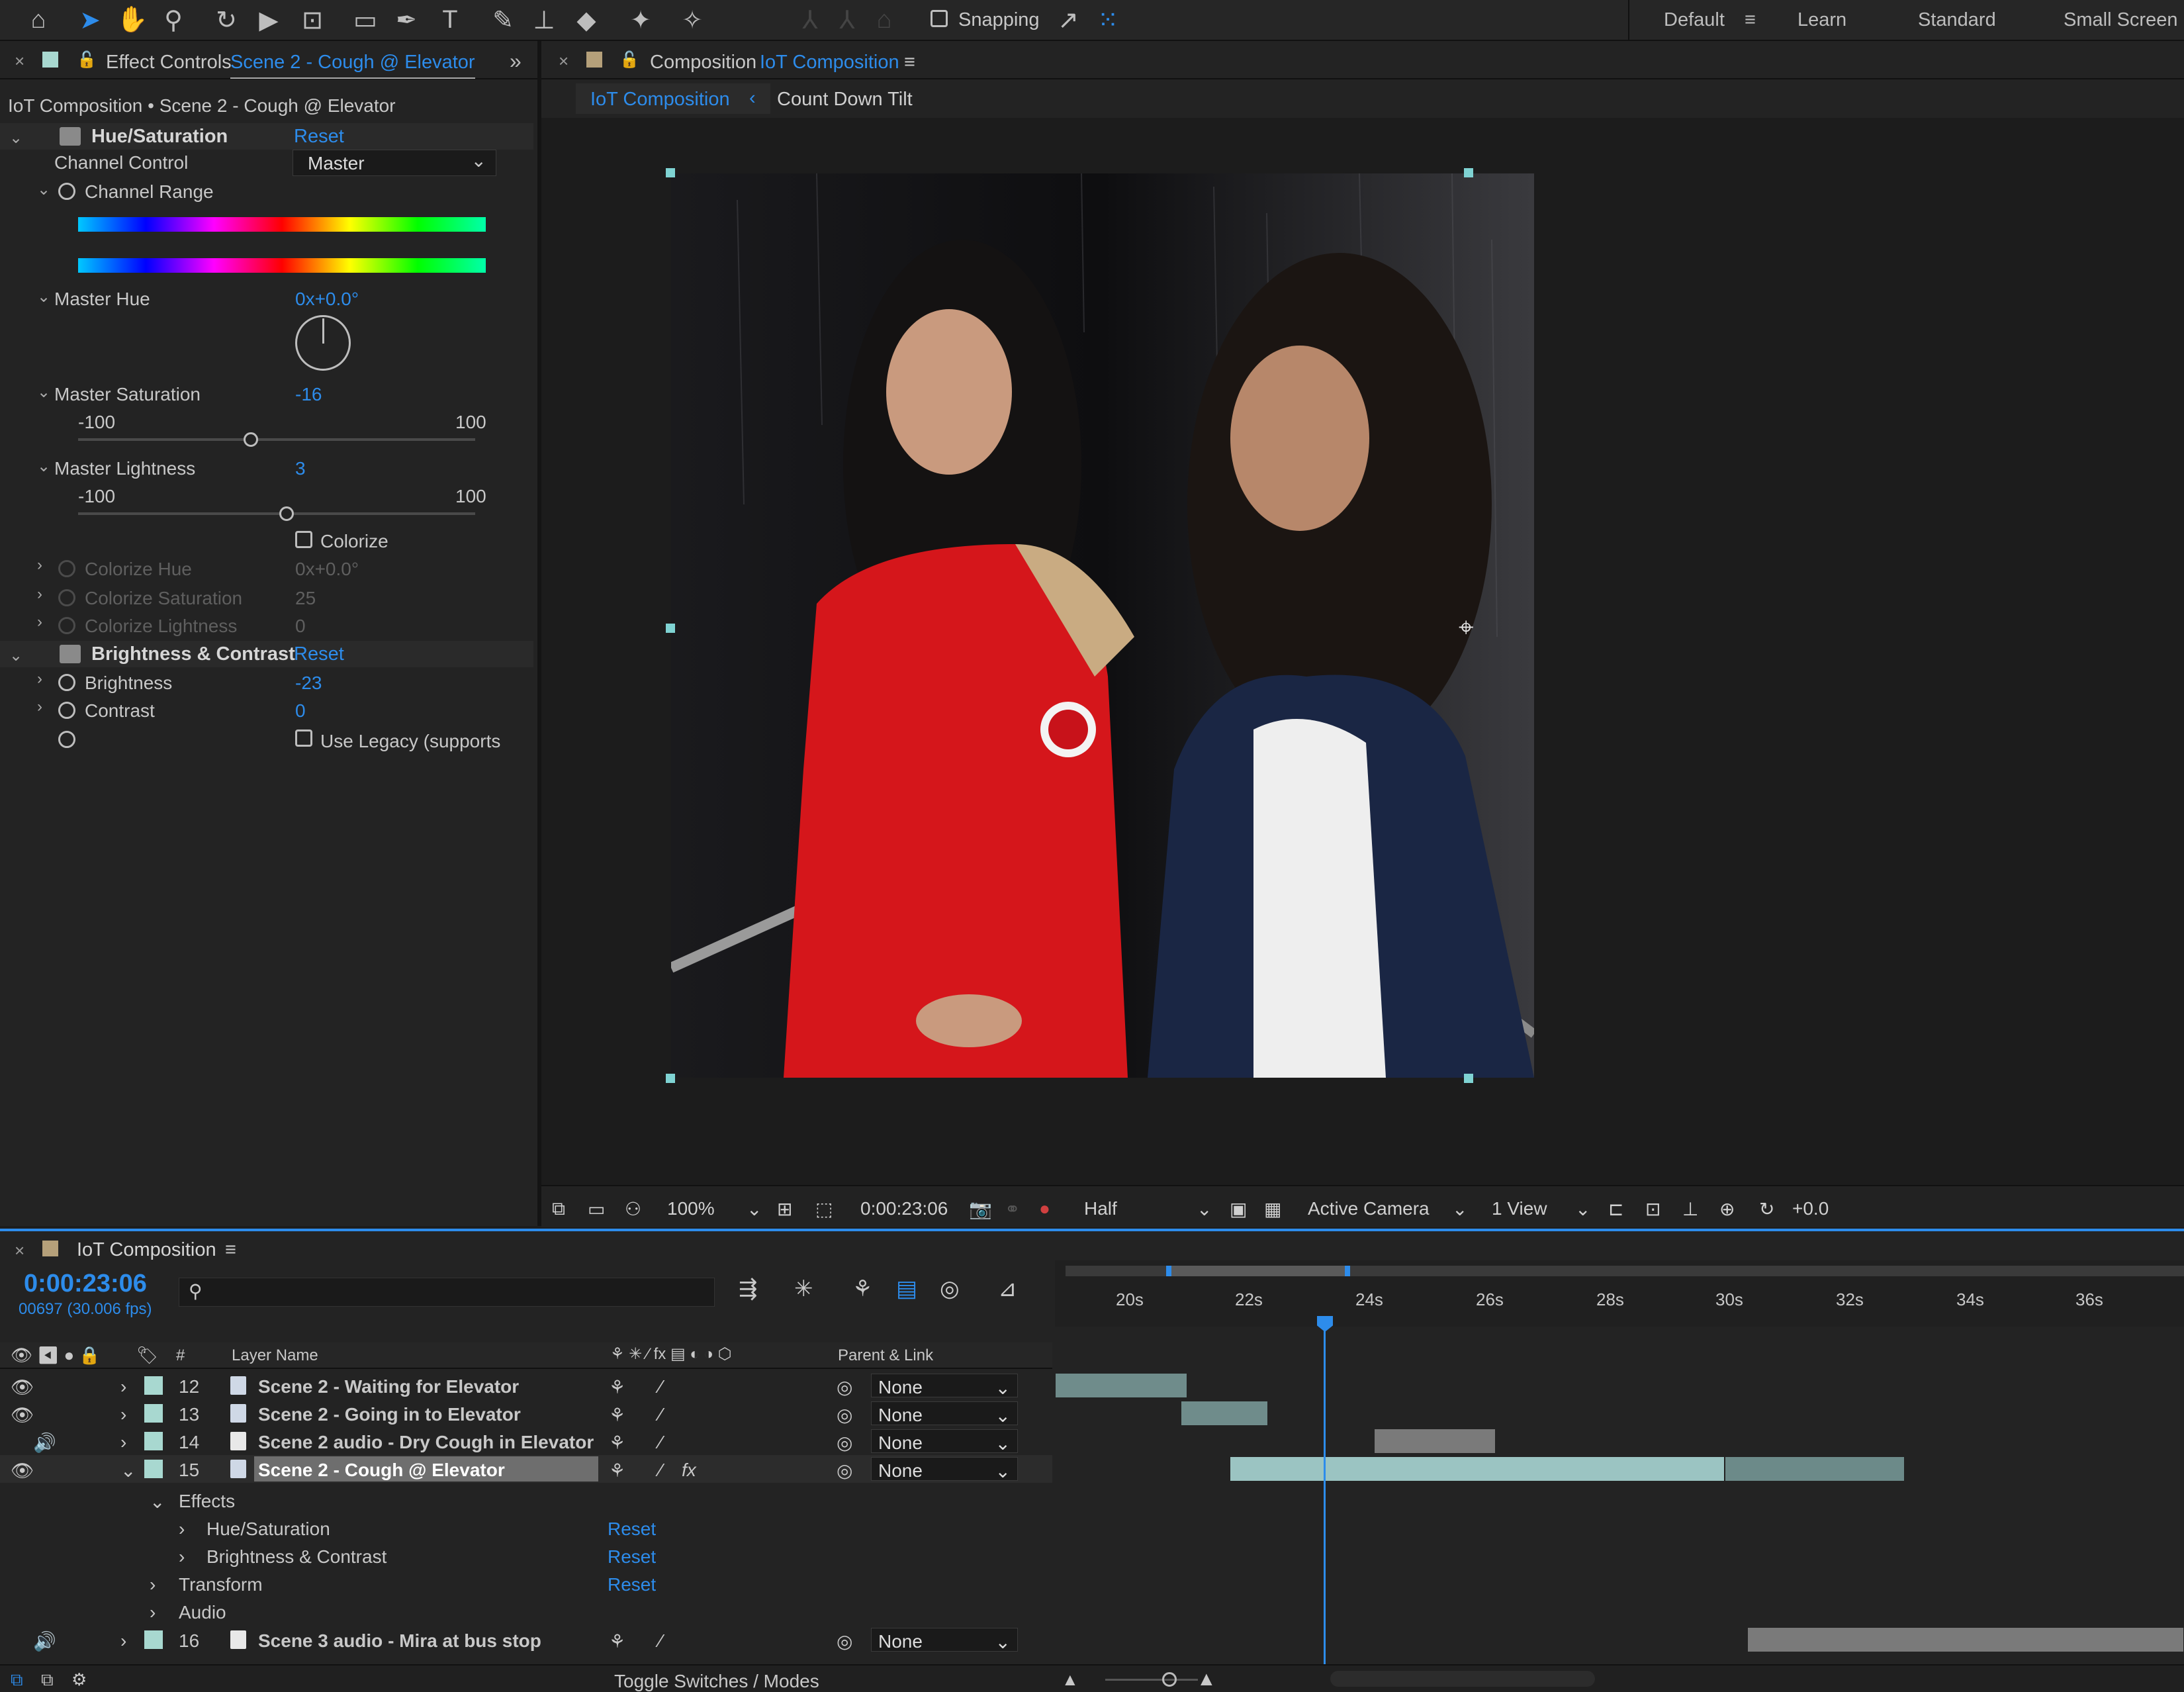 The height and width of the screenshot is (1692, 2184). Describe the element at coordinates (632, 1585) in the screenshot. I see `transform-reset-link: Reset` at that location.